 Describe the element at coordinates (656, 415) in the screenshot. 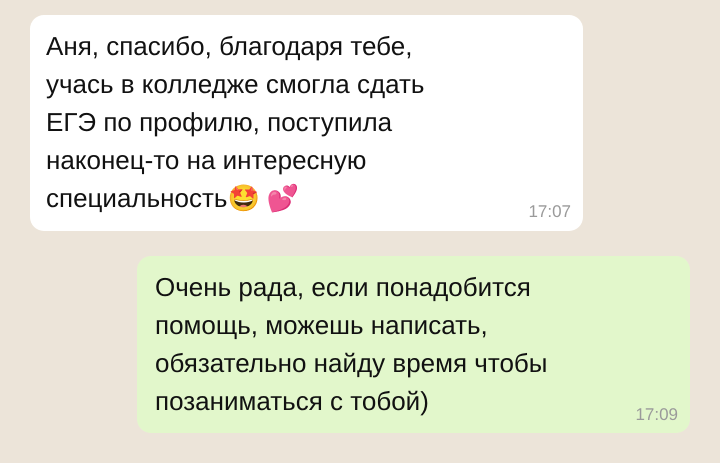

I see `message-time: 17:09` at that location.